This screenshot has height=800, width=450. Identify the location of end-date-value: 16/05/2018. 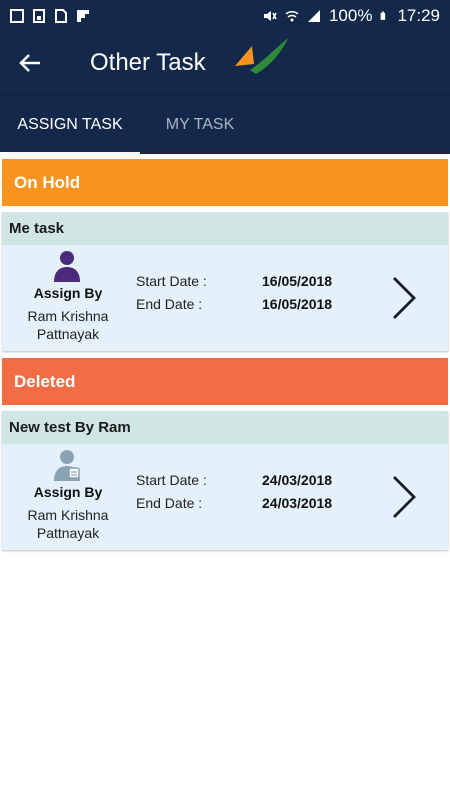
(297, 304).